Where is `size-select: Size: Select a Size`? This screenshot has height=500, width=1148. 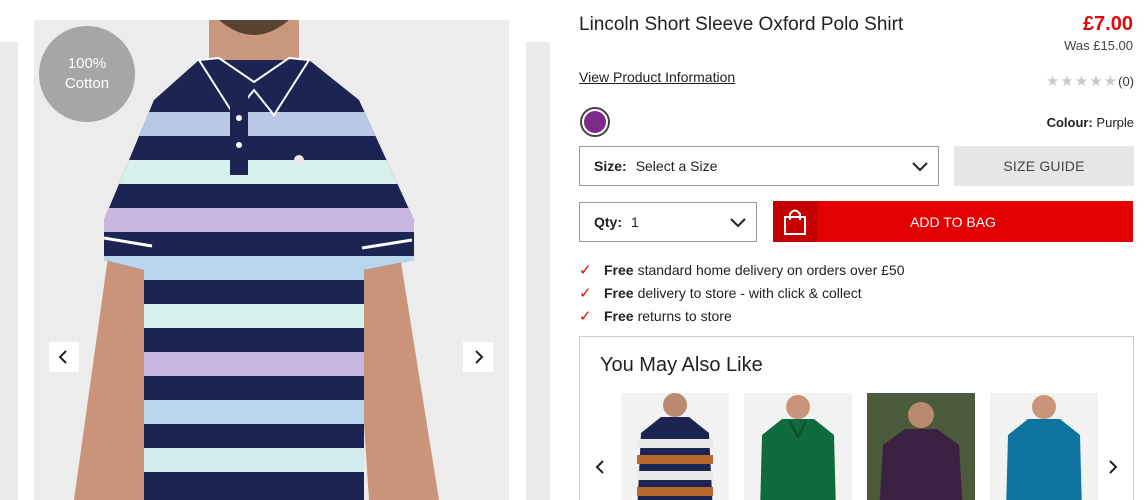 size-select: Size: Select a Size is located at coordinates (759, 166).